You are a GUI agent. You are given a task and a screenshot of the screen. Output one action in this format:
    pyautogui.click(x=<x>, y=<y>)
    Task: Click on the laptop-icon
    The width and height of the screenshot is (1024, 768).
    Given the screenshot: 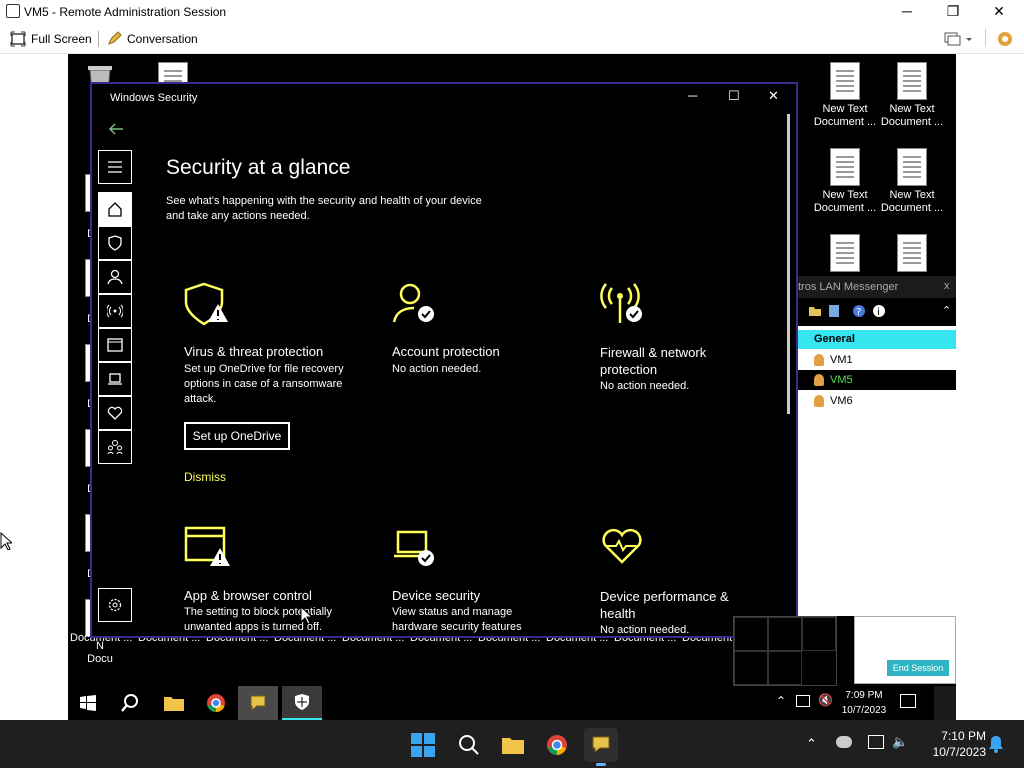 What is the action you would take?
    pyautogui.click(x=115, y=379)
    